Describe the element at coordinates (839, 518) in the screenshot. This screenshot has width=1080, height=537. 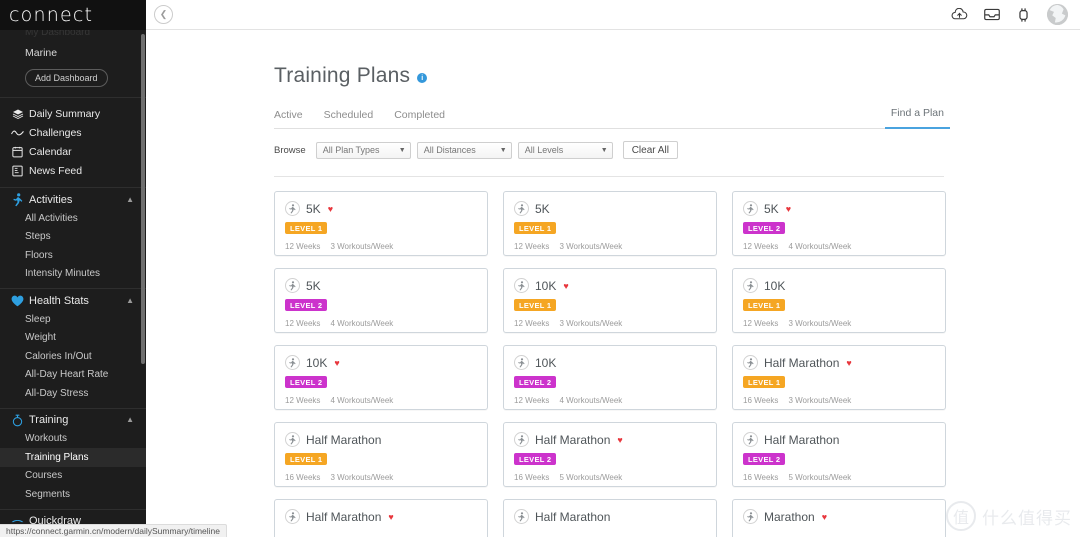
I see `training-plan-card: Marathon ♥` at that location.